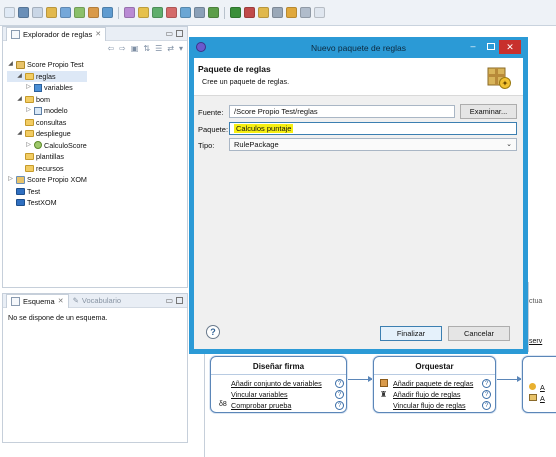 The height and width of the screenshot is (457, 556). I want to click on tree-item-score-propio-test: ◢ Score Propio Test, so click(47, 65).